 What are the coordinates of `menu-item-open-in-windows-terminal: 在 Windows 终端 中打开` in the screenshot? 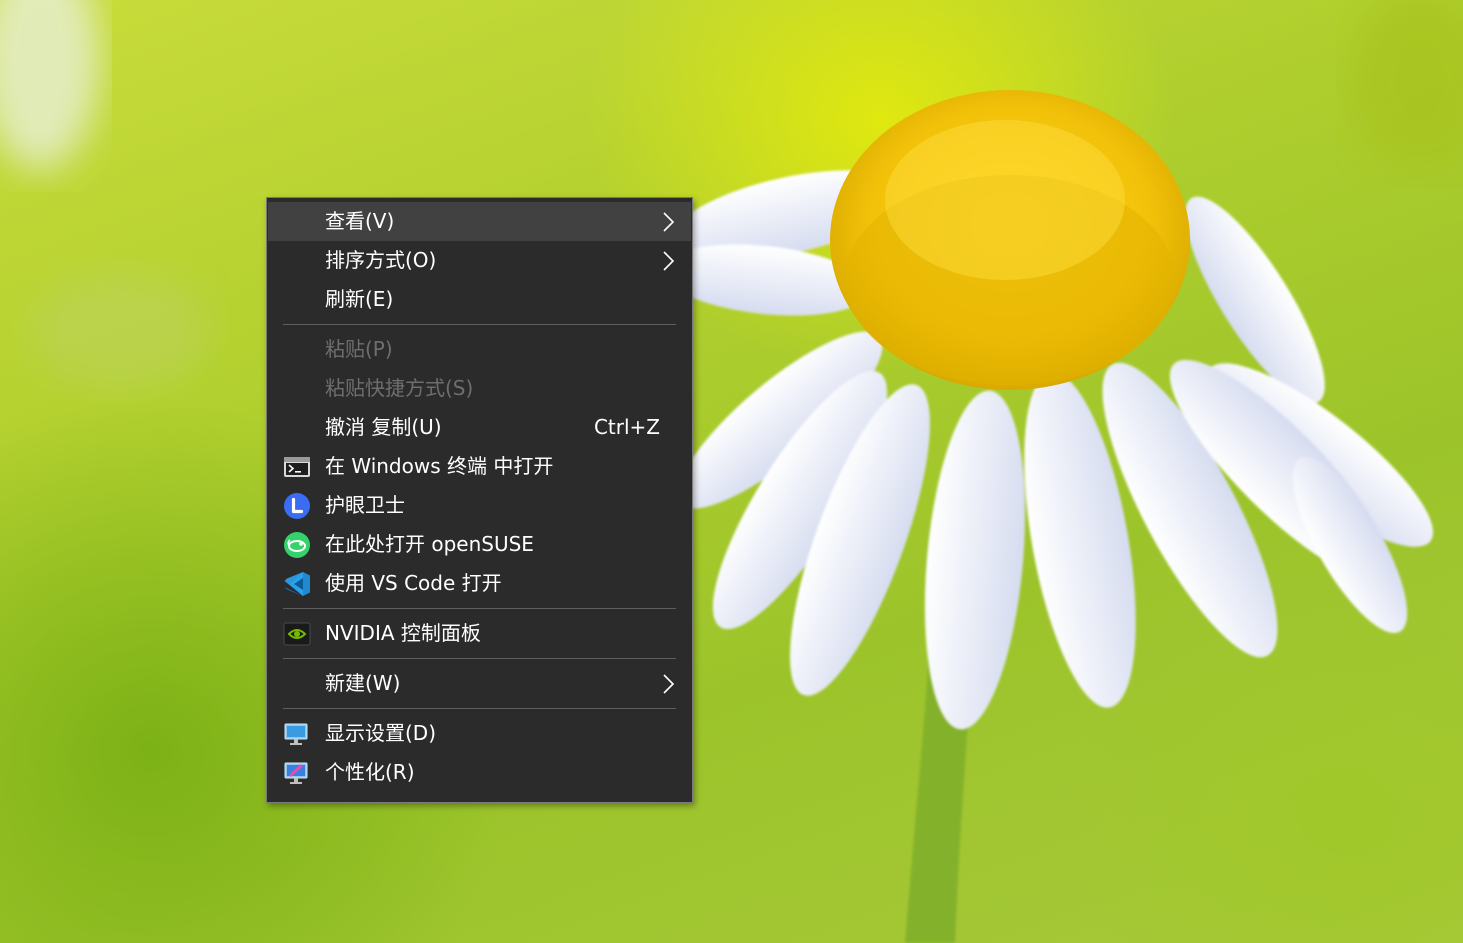 It's located at (479, 466).